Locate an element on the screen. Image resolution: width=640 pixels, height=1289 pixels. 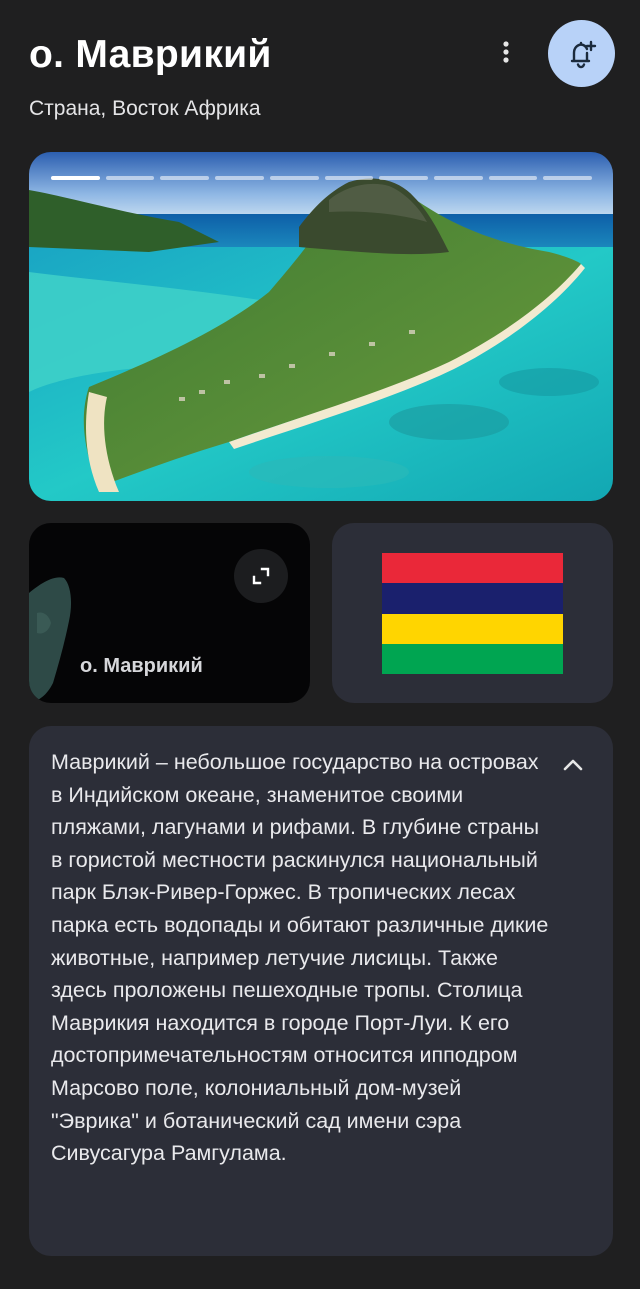
expand-icon is located at coordinates (261, 576).